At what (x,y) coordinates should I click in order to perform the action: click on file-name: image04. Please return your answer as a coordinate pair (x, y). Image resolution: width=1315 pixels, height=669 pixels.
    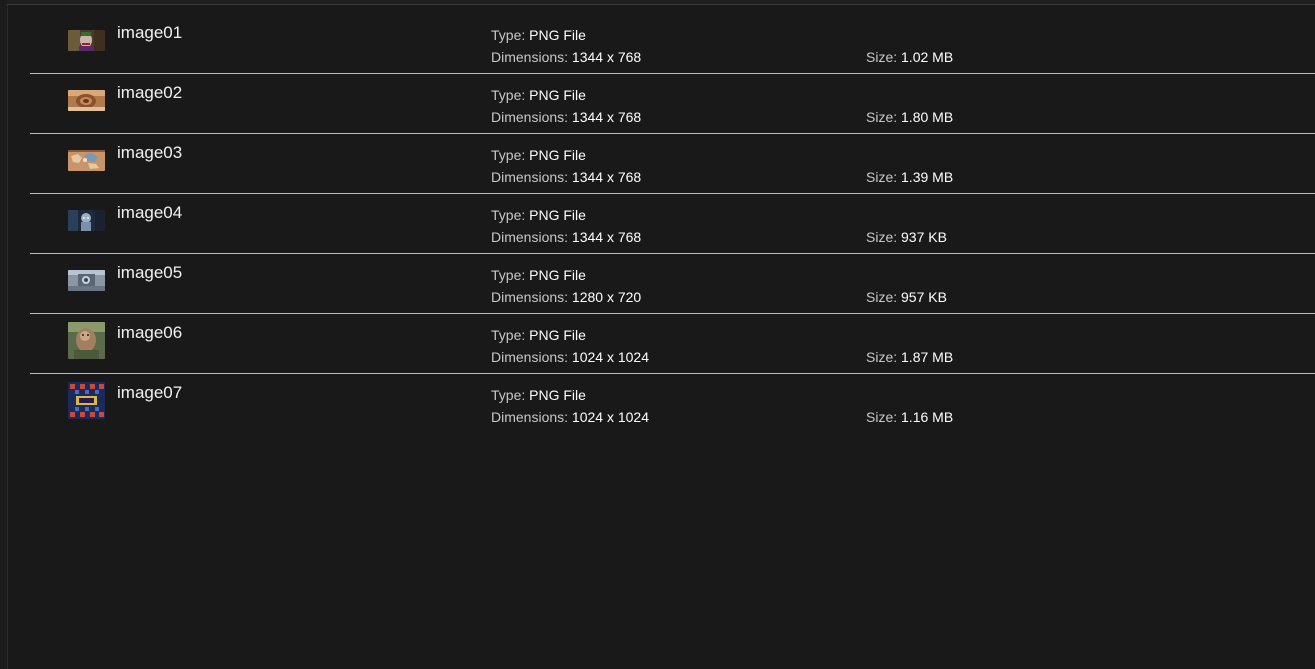
    Looking at the image, I should click on (150, 212).